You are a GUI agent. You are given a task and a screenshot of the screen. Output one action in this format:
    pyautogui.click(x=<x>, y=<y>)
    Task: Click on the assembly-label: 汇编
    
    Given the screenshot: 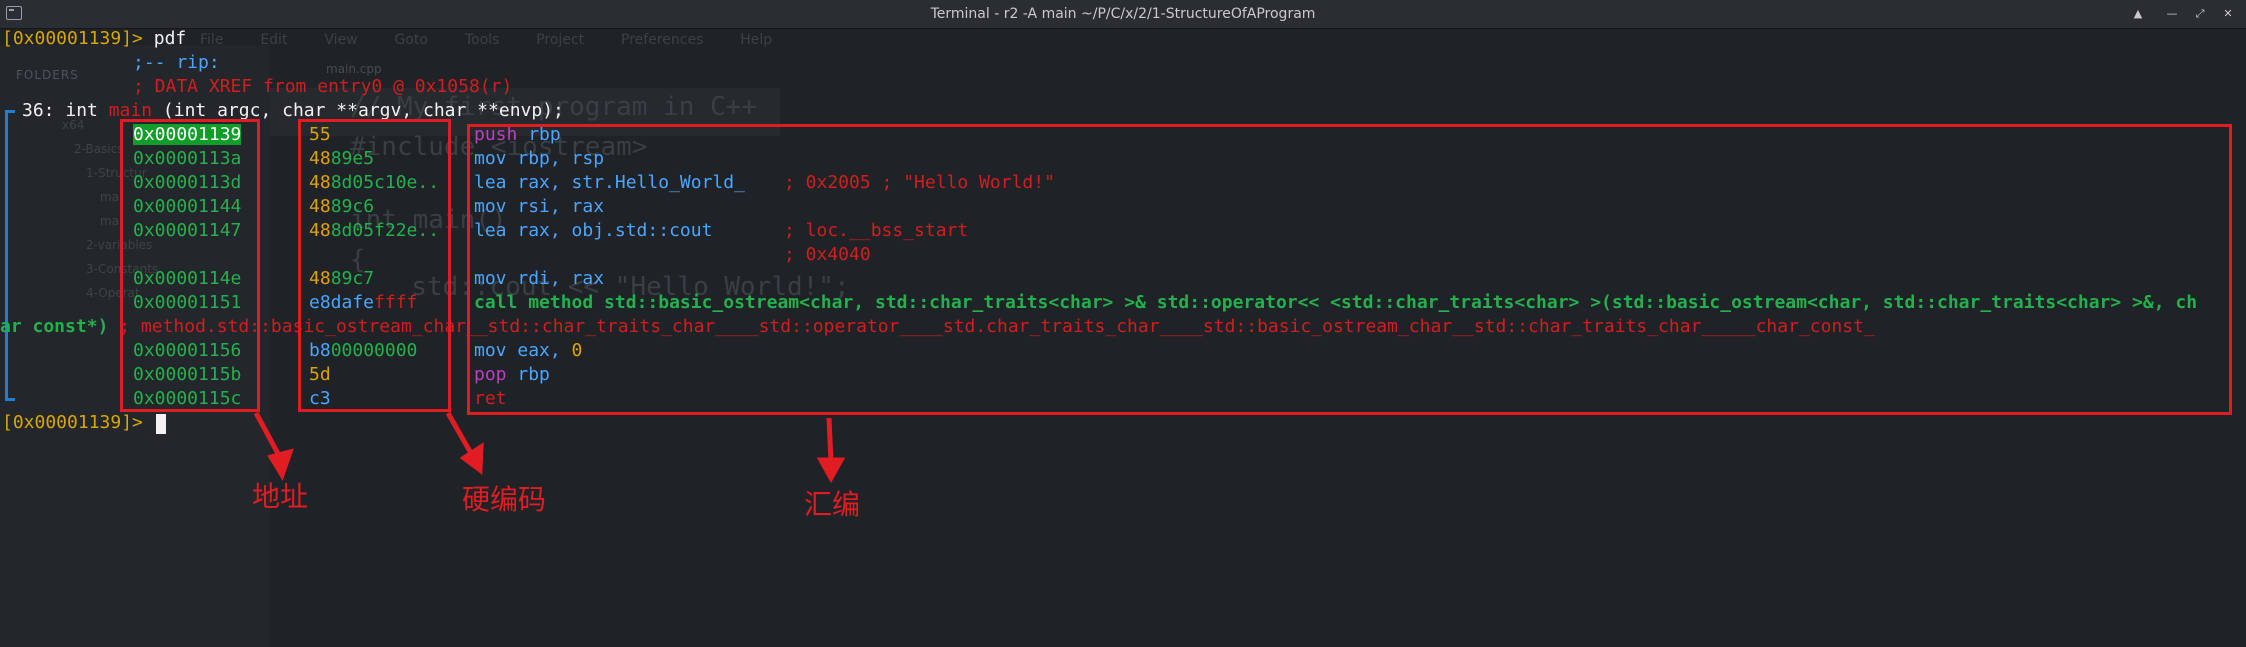 What is the action you would take?
    pyautogui.click(x=832, y=504)
    